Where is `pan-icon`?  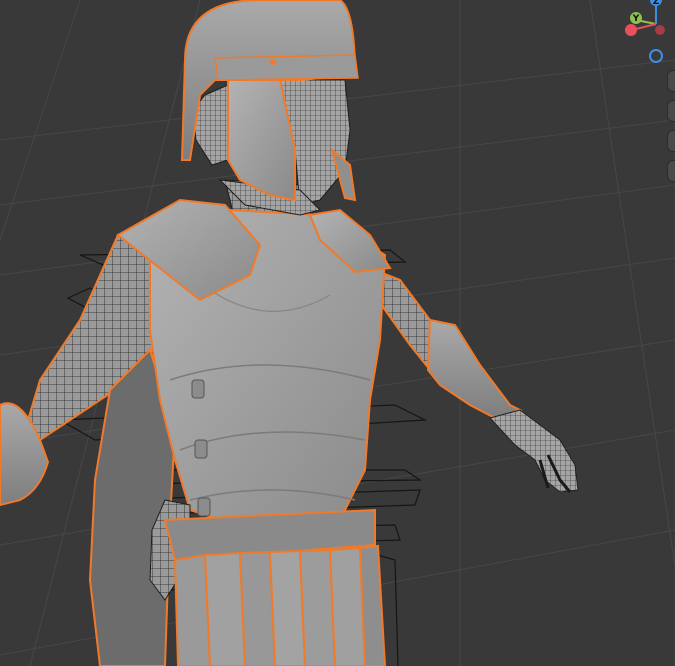
pan-icon is located at coordinates (671, 111).